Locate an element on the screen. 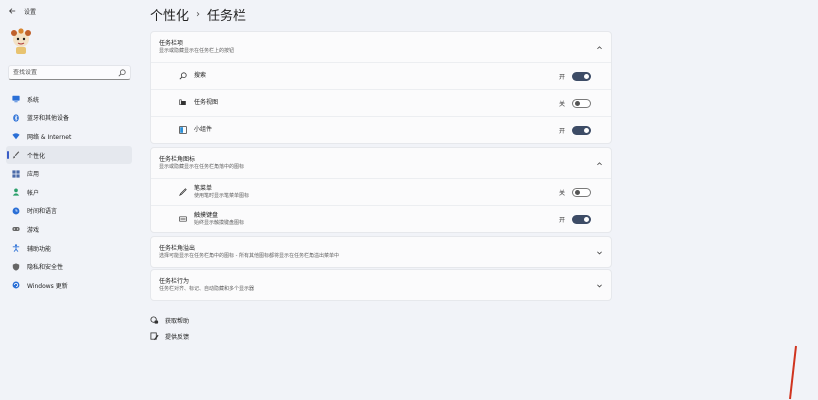  setting-row-search: 搜索 开 is located at coordinates (381, 75).